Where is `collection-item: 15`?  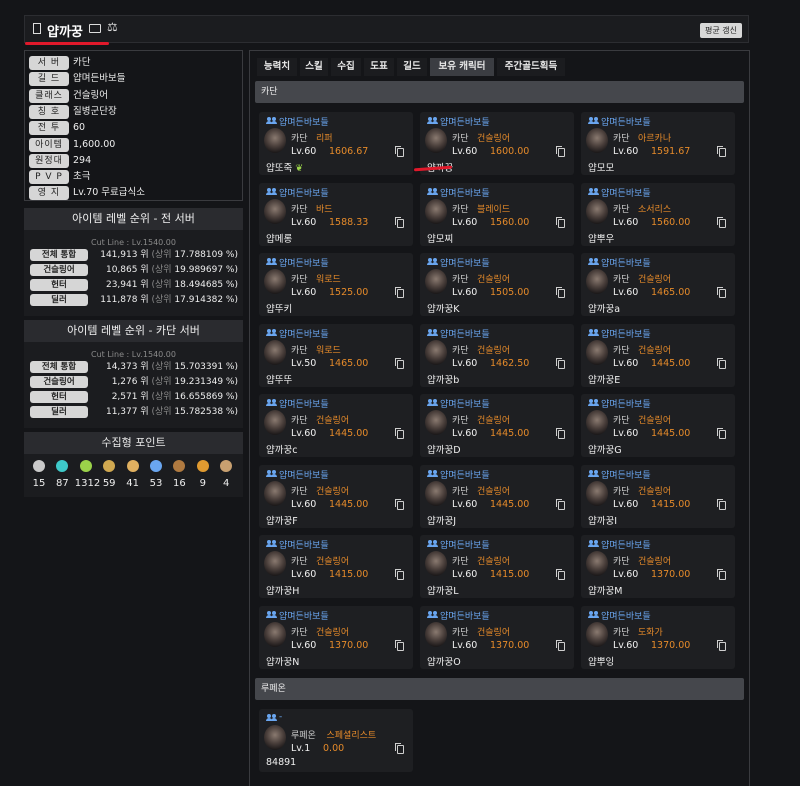 collection-item: 15 is located at coordinates (39, 474).